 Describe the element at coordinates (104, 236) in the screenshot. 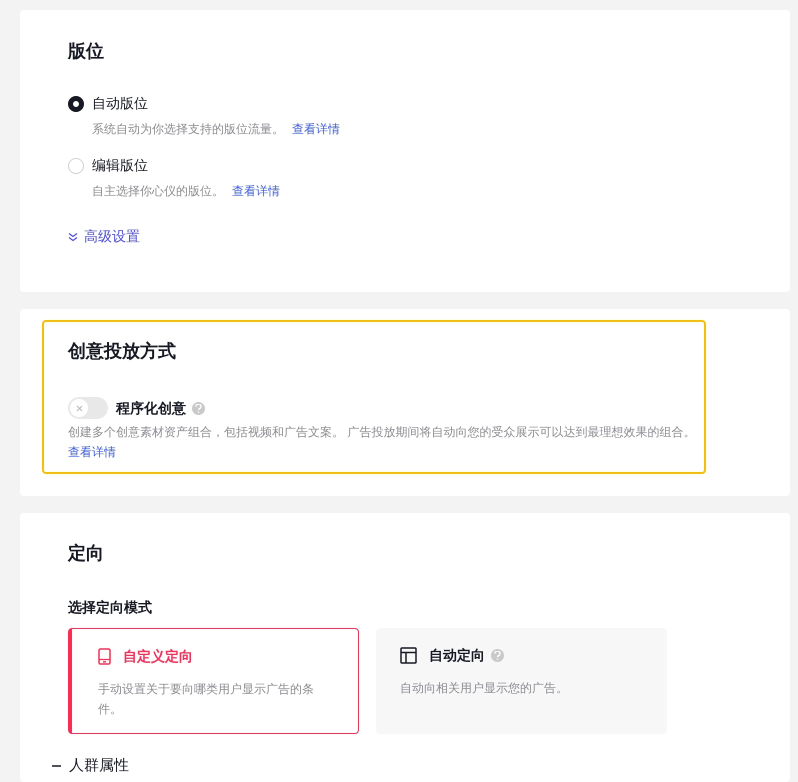

I see `advanced-settings-link: 高级设置` at that location.